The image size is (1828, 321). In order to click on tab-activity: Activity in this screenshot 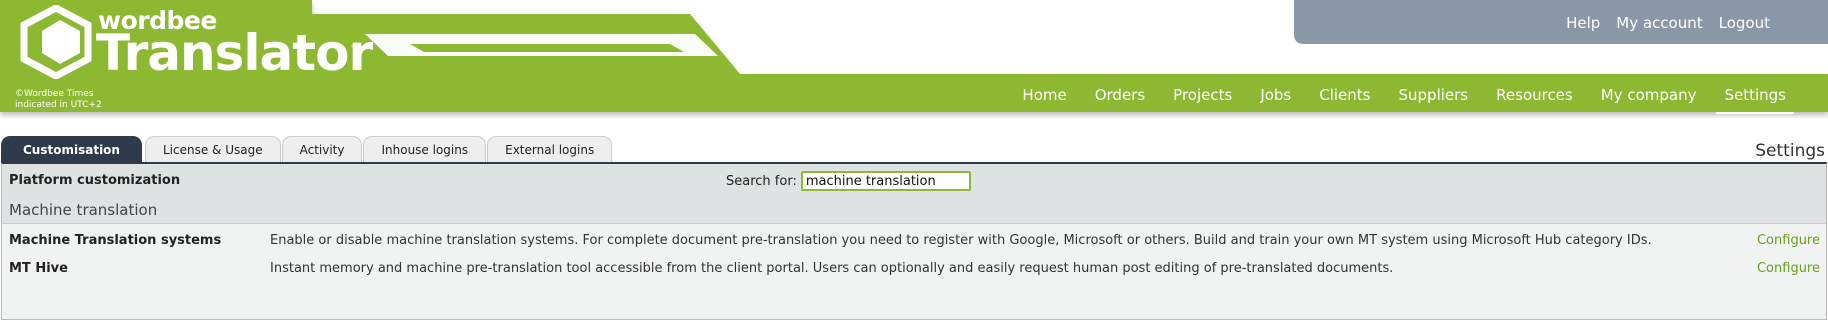, I will do `click(322, 149)`.